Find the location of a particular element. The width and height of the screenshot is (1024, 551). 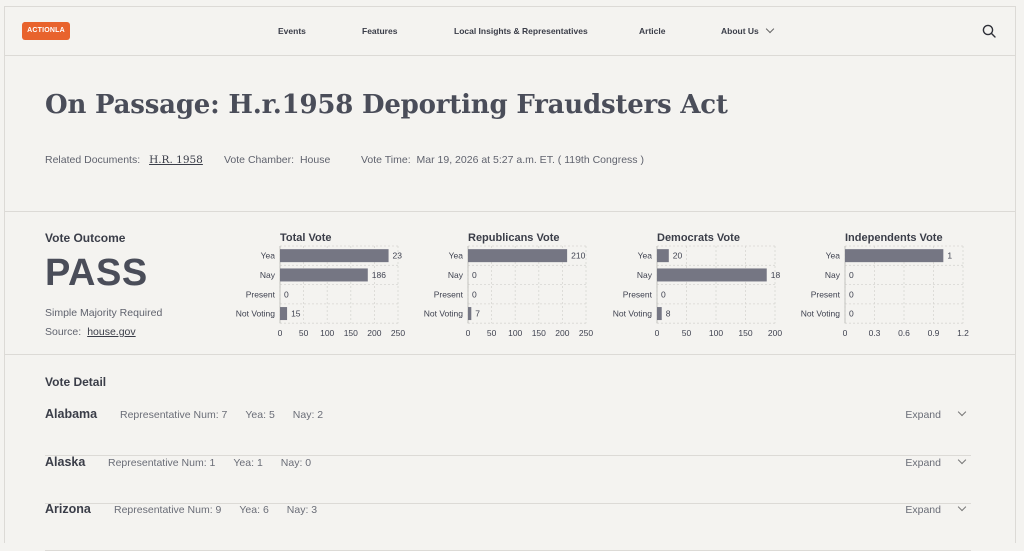

vote-outcome-label: Vote Outcome is located at coordinates (85, 238).